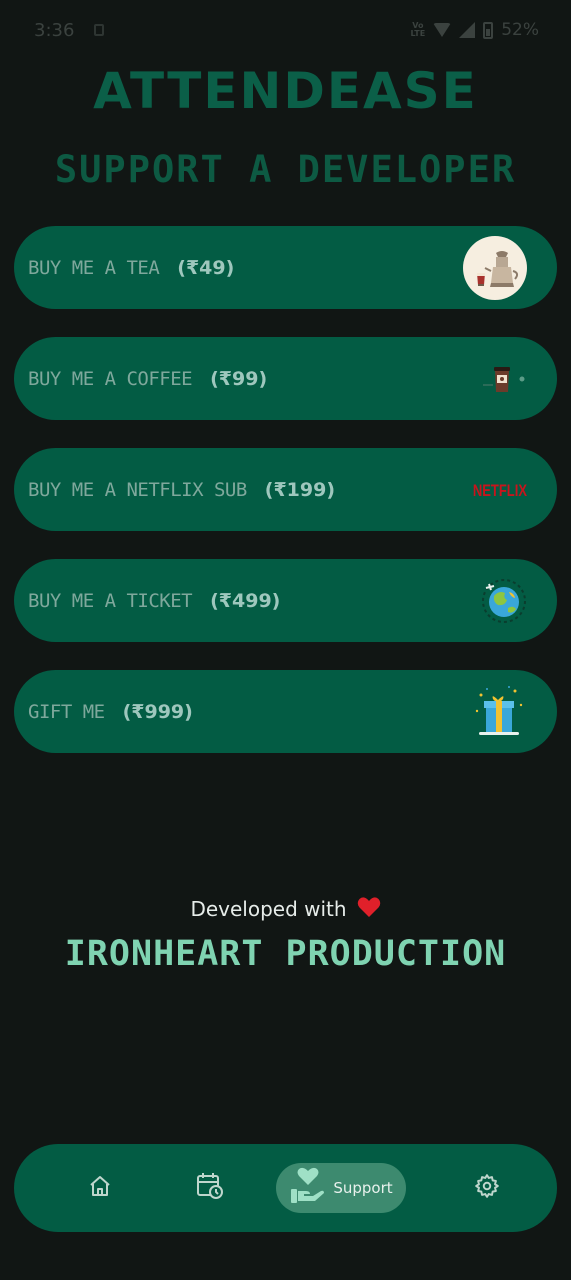 This screenshot has height=1280, width=571. I want to click on option-label: BUY ME A COFFEE, so click(110, 378).